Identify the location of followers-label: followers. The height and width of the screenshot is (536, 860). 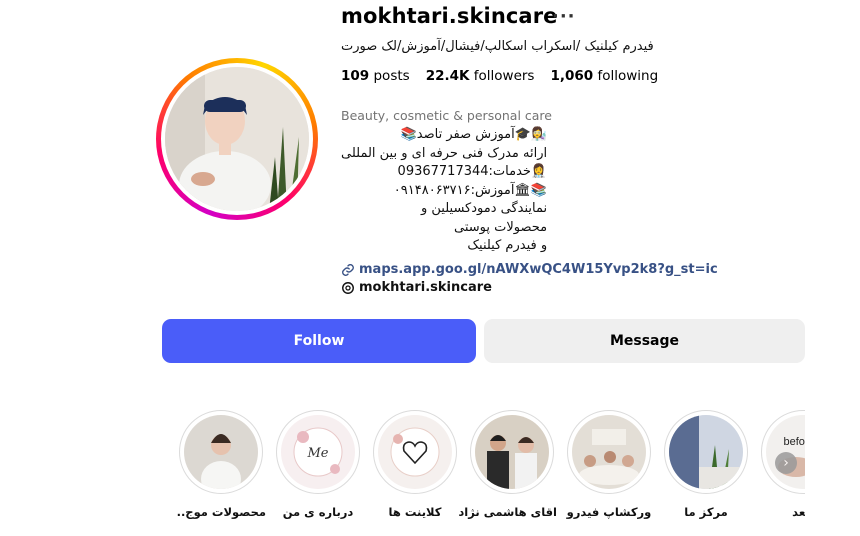
(504, 76).